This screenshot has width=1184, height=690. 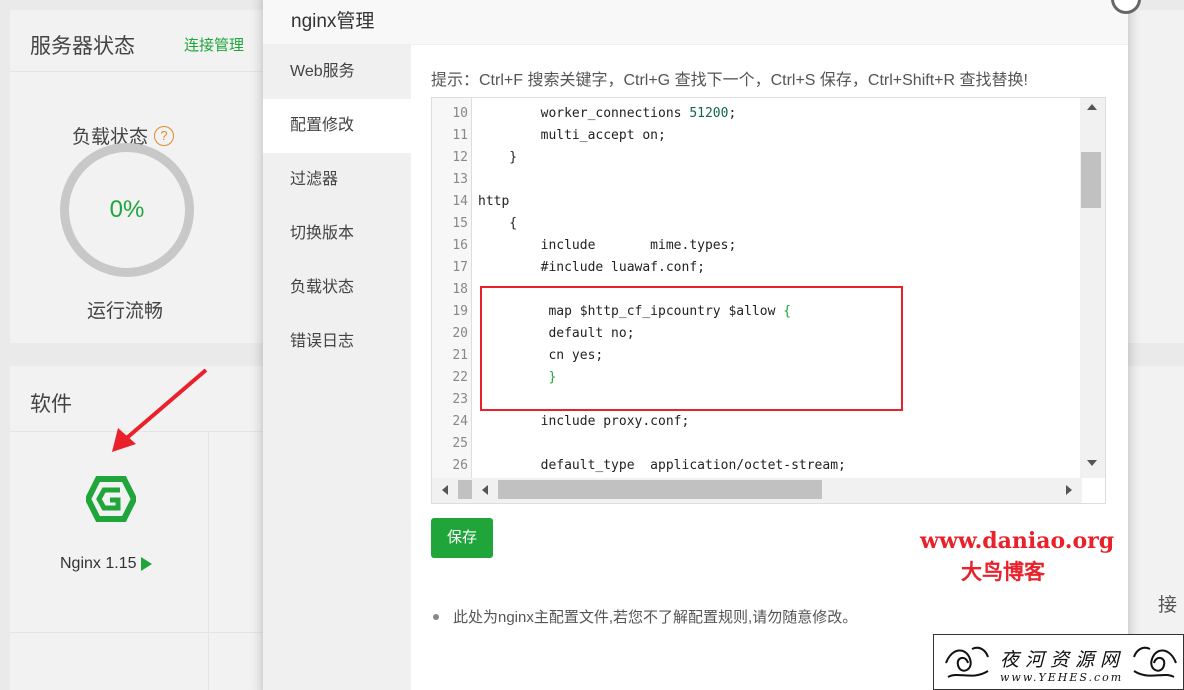 What do you see at coordinates (1062, 677) in the screenshot?
I see `badge-url: www.YEHES.com` at bounding box center [1062, 677].